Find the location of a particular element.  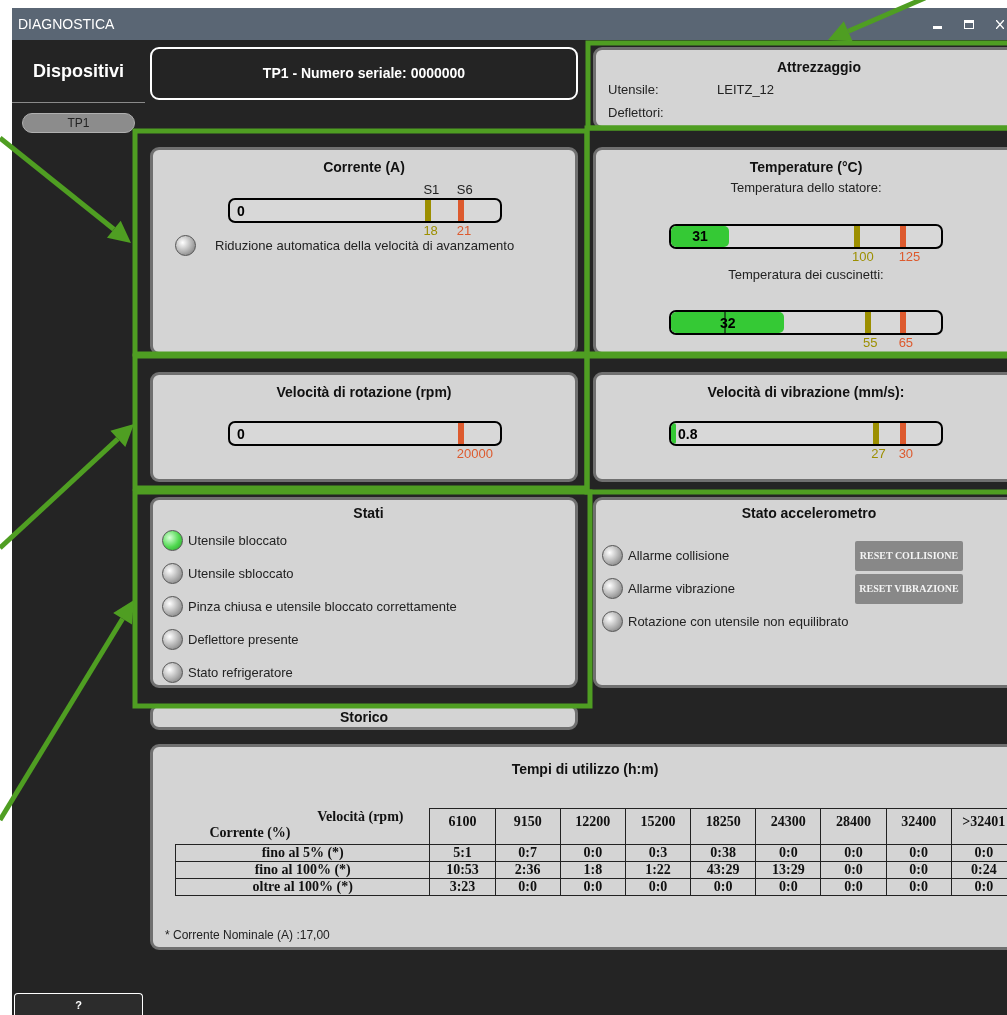

field-value: LEITZ_12 is located at coordinates (746, 89).